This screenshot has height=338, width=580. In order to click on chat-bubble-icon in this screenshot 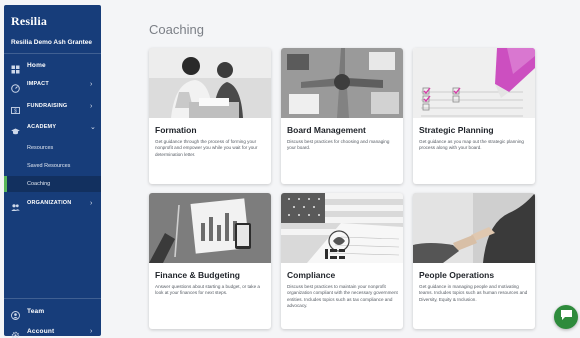, I will do `click(566, 317)`.